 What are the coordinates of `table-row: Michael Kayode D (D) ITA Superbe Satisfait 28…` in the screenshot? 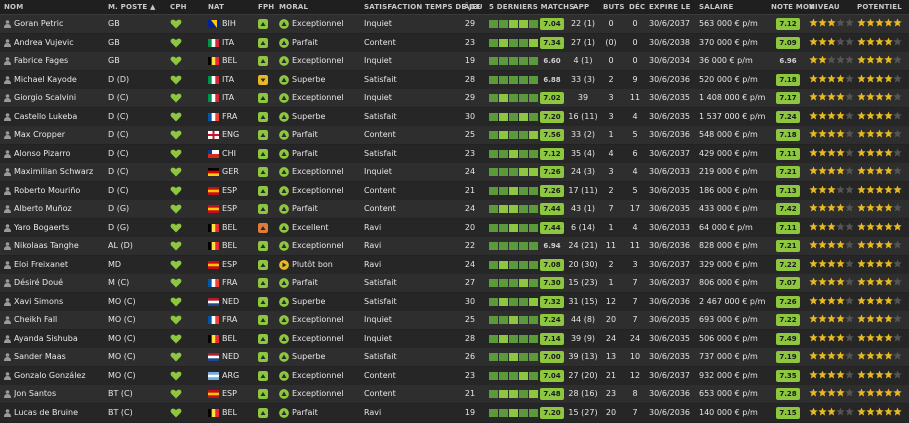 It's located at (454, 80).